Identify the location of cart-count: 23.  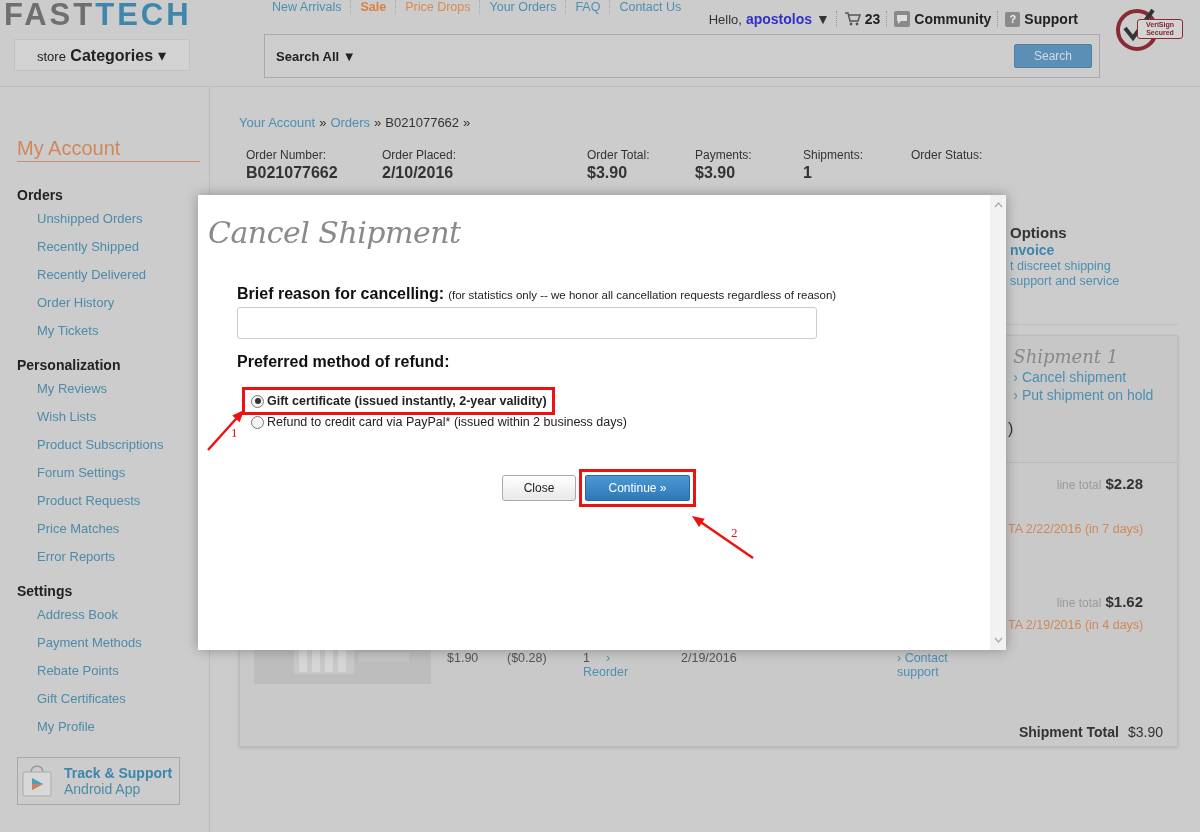
(872, 19).